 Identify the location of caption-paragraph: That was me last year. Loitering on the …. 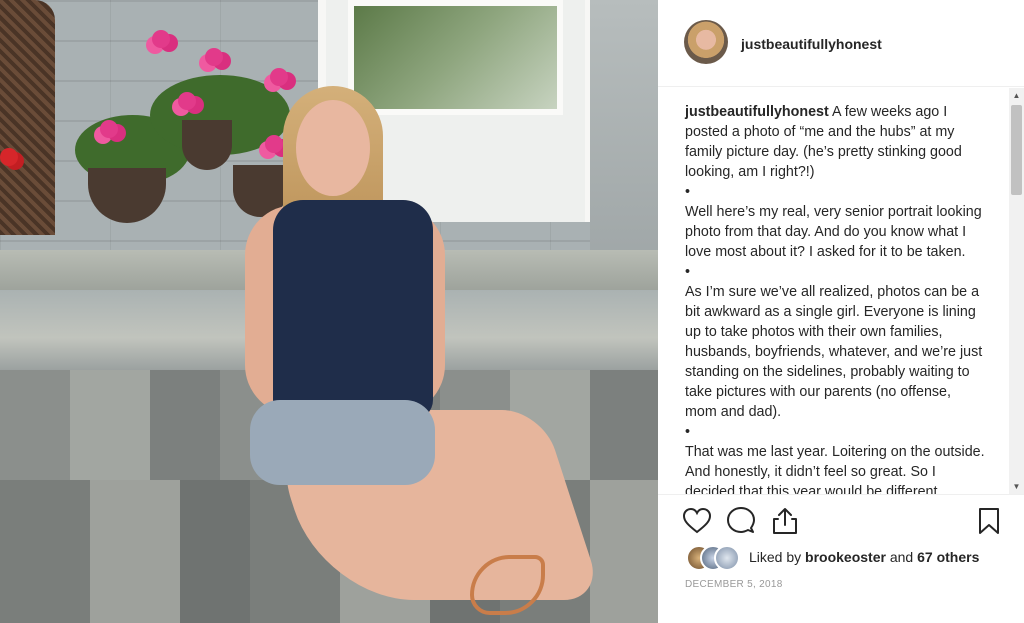
(835, 469).